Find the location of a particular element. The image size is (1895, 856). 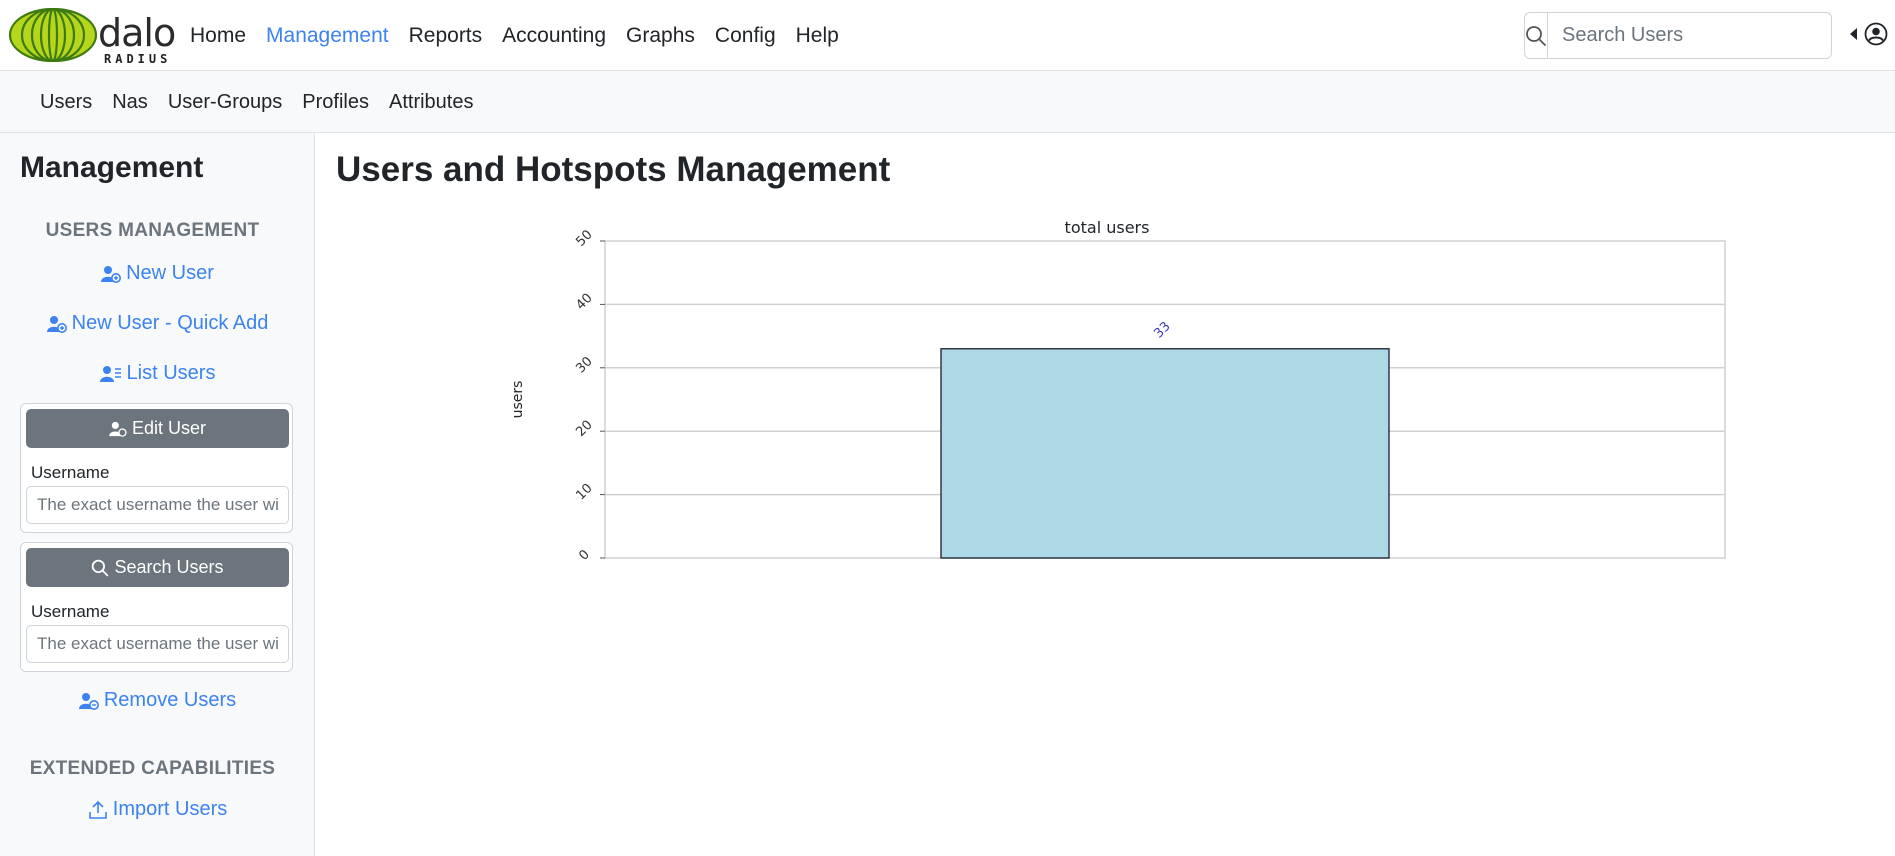

caret-left-icon is located at coordinates (1853, 34).